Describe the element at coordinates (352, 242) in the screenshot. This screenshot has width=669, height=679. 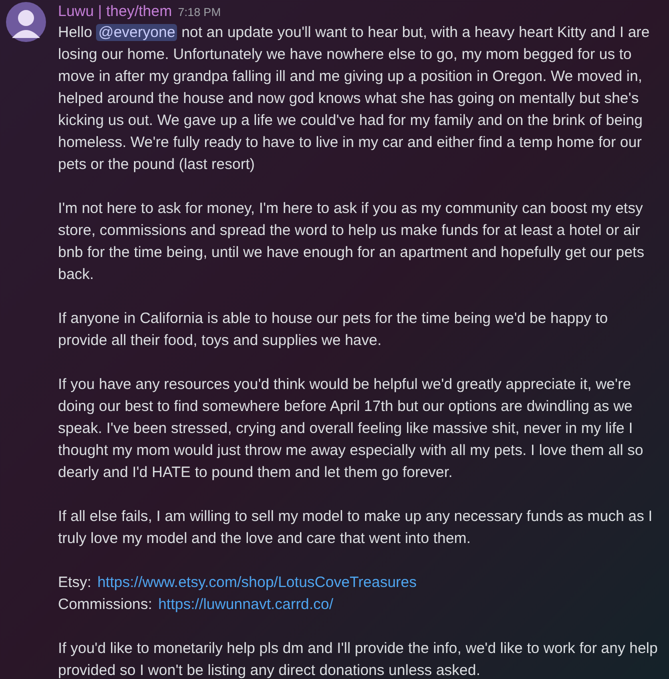
I see `message-paragraph: I'm not here to ask for money, I'm here to ask if you as my community can boost my etsy store, commissions and spread the word to help us make funds for at least a hotel or air bnb for the time being, until we have enough for an apartment and hopefully get our pets back.` at that location.